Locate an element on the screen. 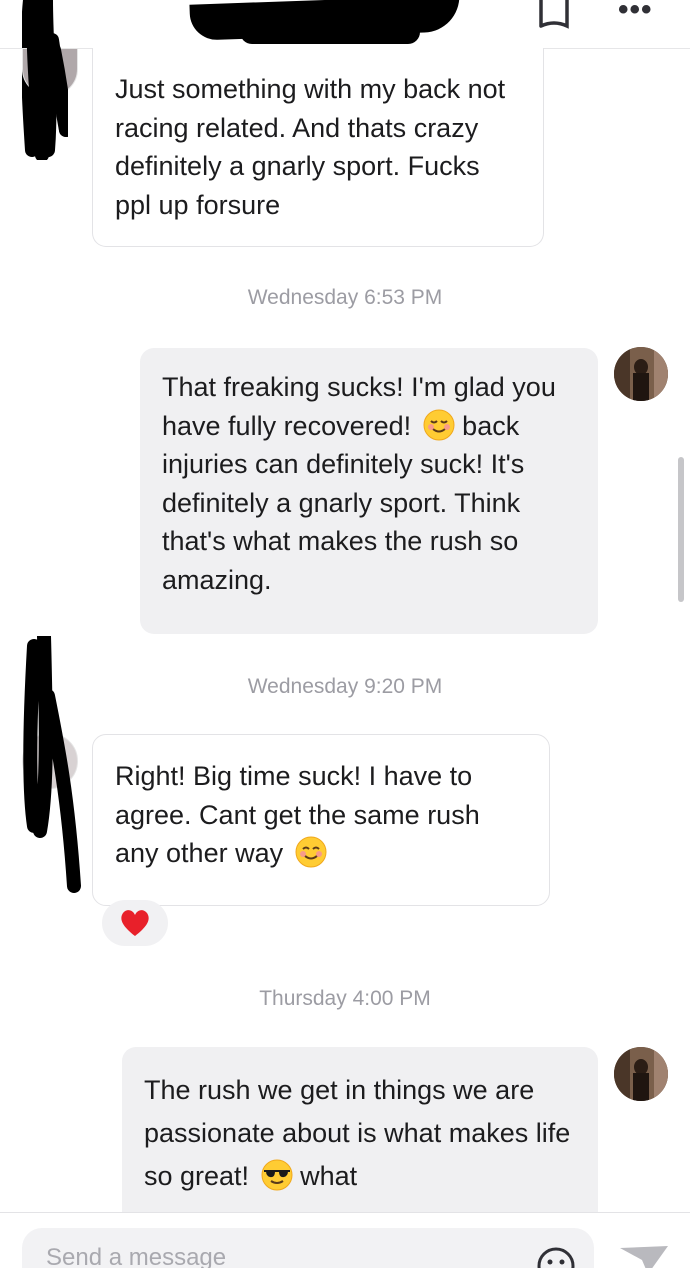 The width and height of the screenshot is (690, 1268). message-text: what is located at coordinates (329, 1176).